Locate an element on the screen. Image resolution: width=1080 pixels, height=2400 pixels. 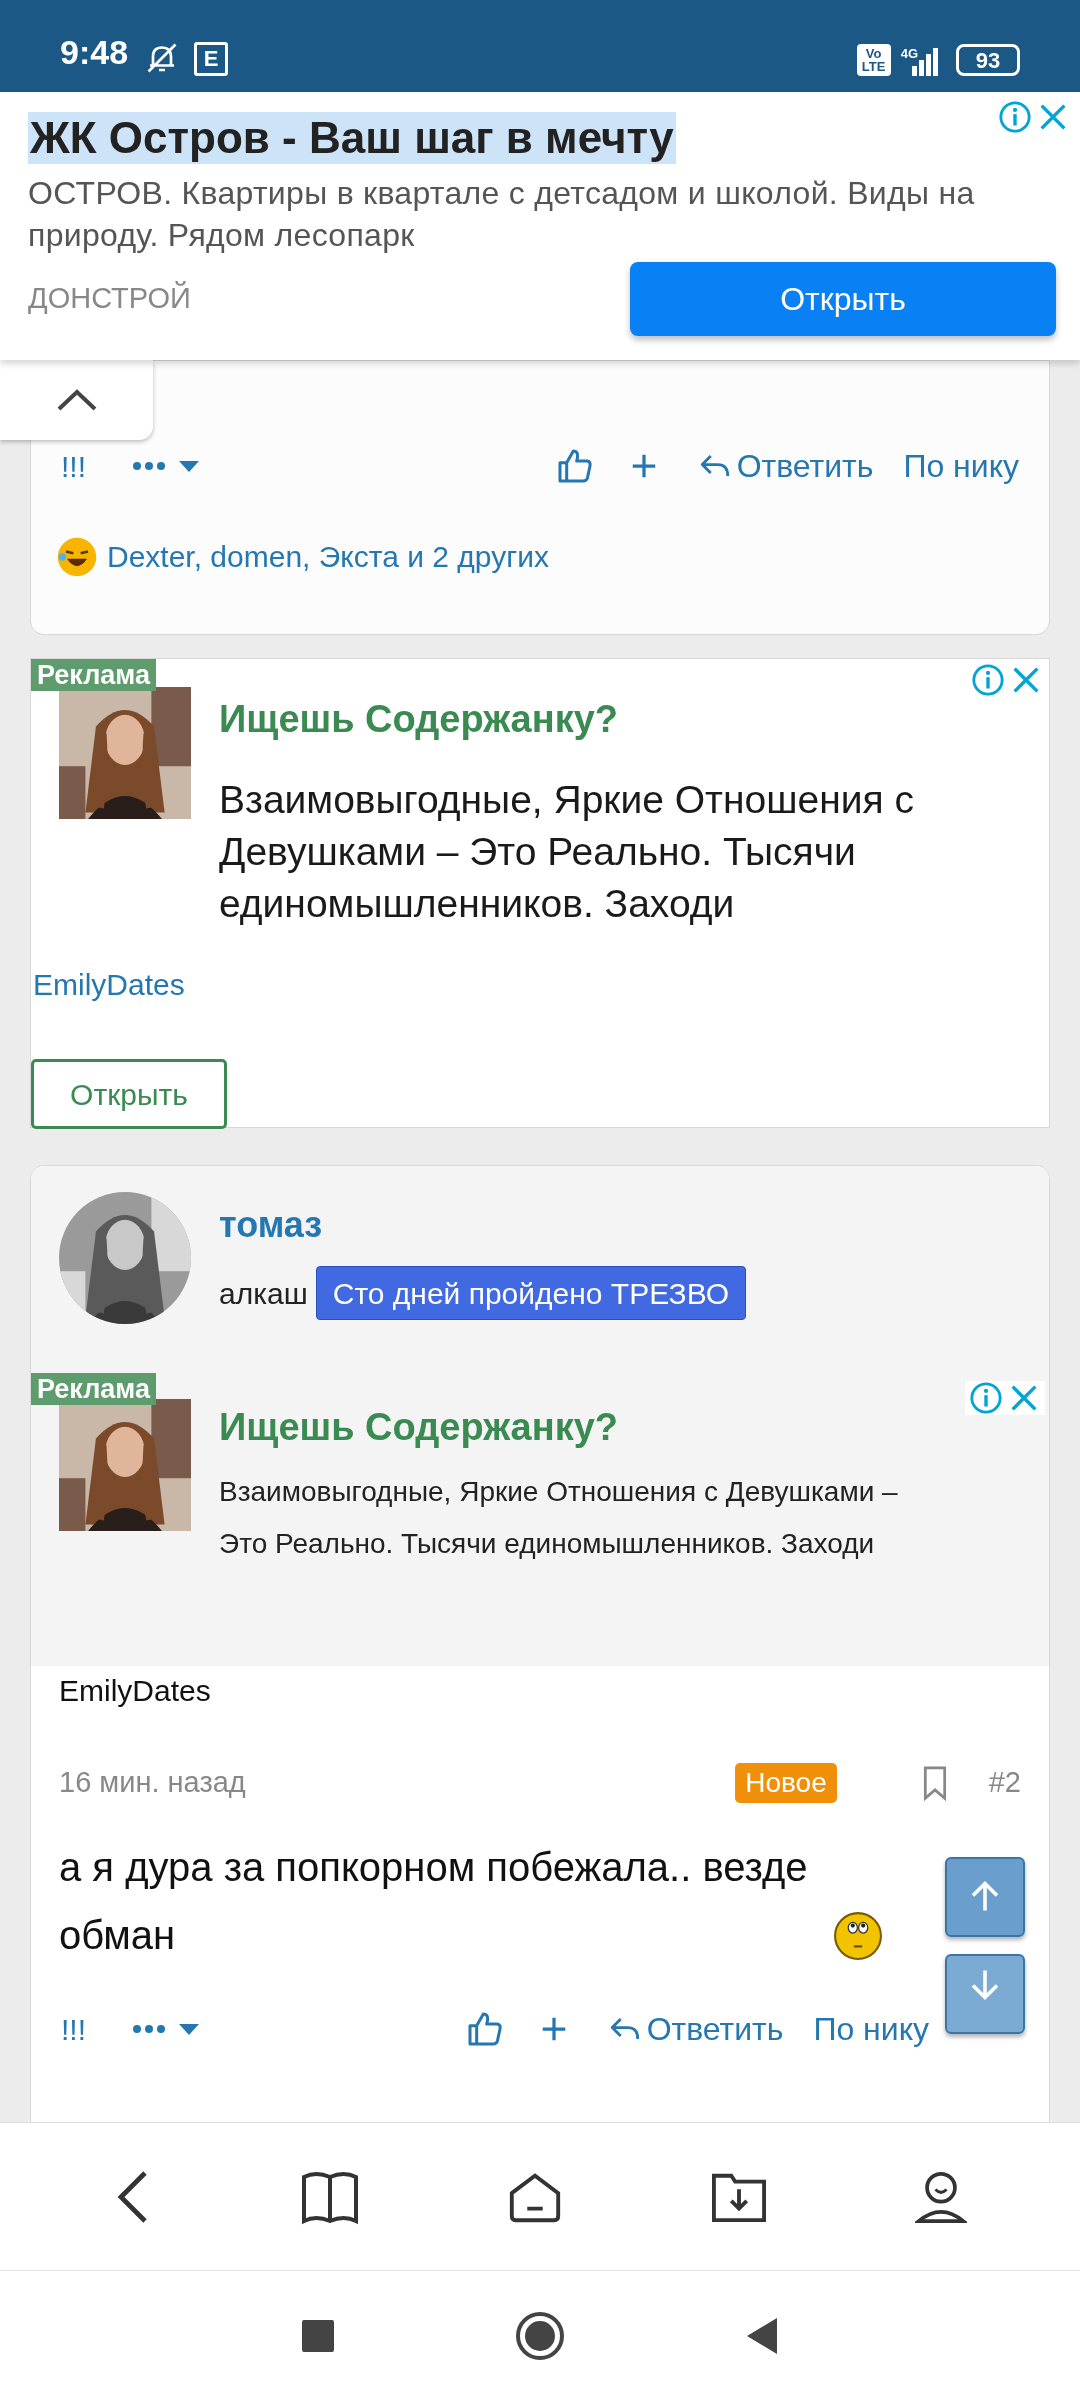
user-badge: Сто дней пройдено ТРЕЗВО is located at coordinates (530, 1293).